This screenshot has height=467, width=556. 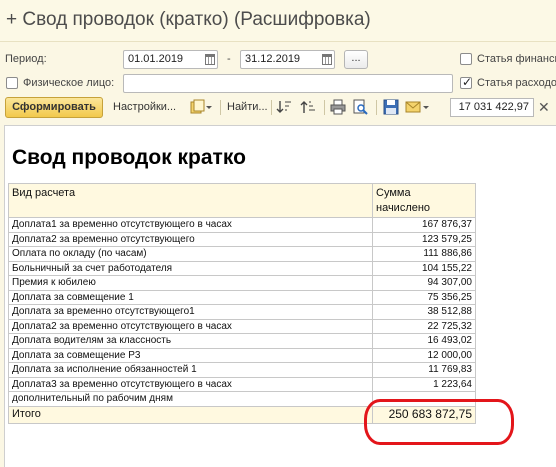 I want to click on row-value: 167 876,37, so click(x=424, y=225).